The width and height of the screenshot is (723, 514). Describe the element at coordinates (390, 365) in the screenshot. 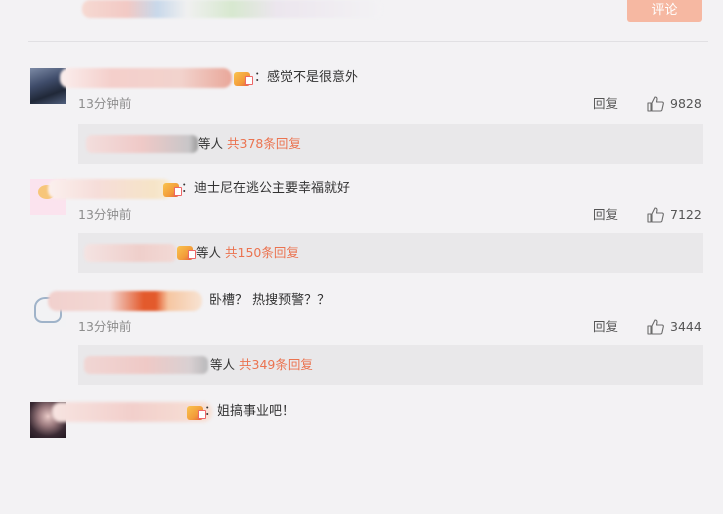

I see `sub-replies-panel: 等人 共349条回复` at that location.